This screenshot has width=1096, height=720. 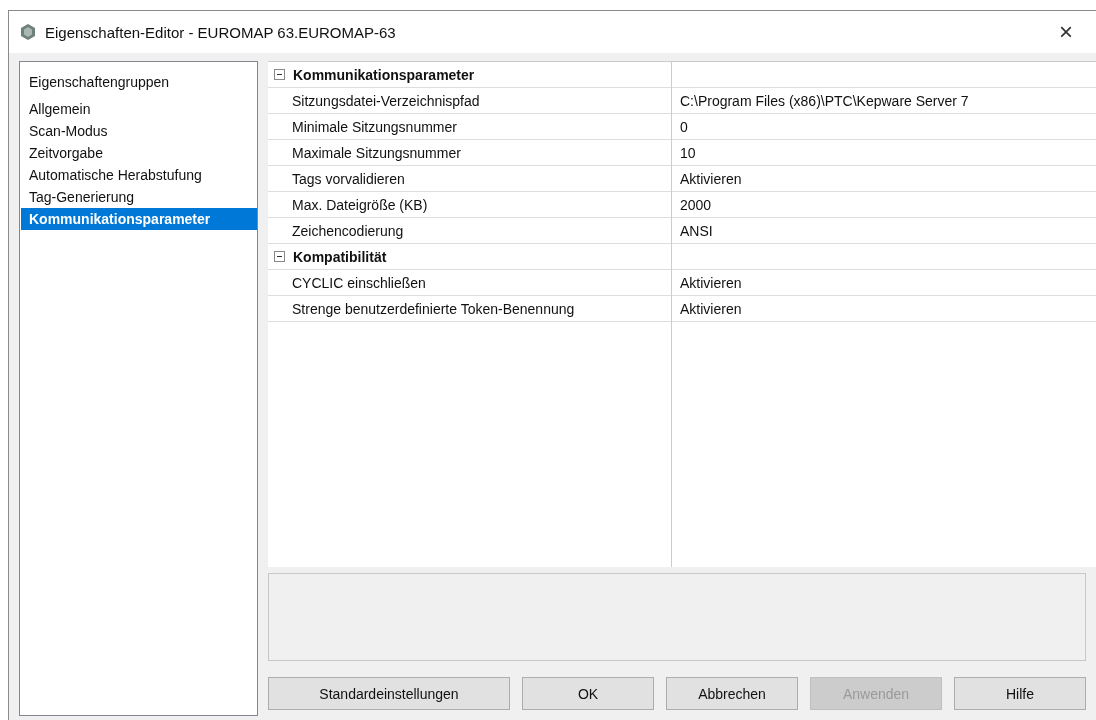 I want to click on group-title: Kommunikationsparameter, so click(x=384, y=74).